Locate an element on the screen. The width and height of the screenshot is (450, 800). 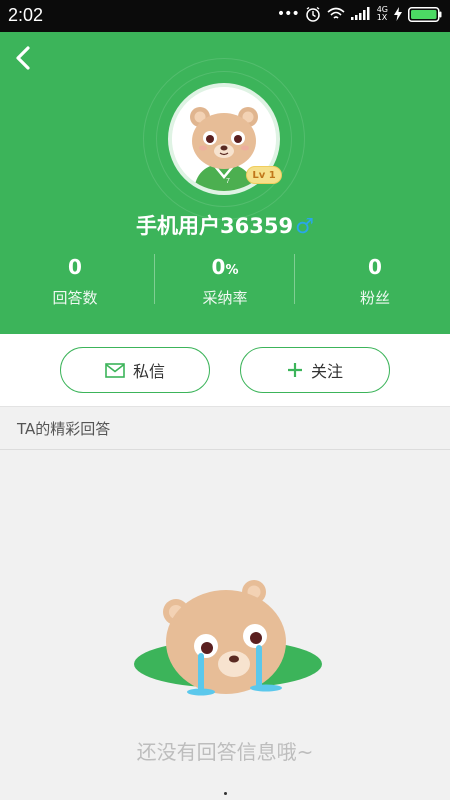
private-message-button: 私信 is located at coordinates (135, 370).